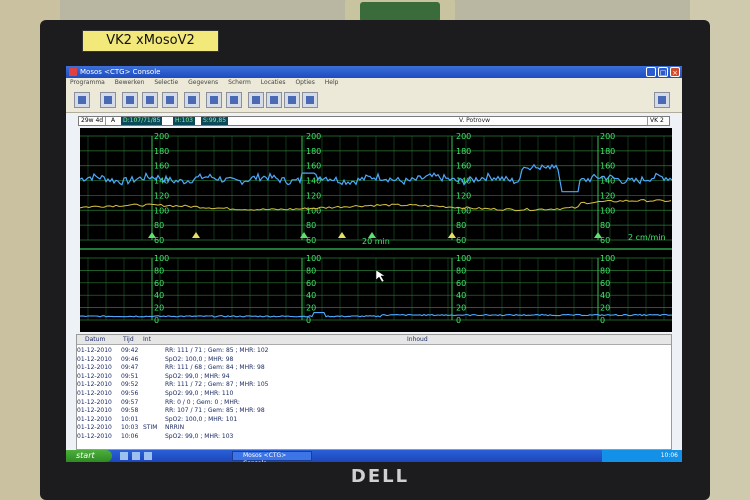 The image size is (750, 500). Describe the element at coordinates (374, 456) in the screenshot. I see `taskbar: start Mosos <CTG> Console 10:06` at that location.